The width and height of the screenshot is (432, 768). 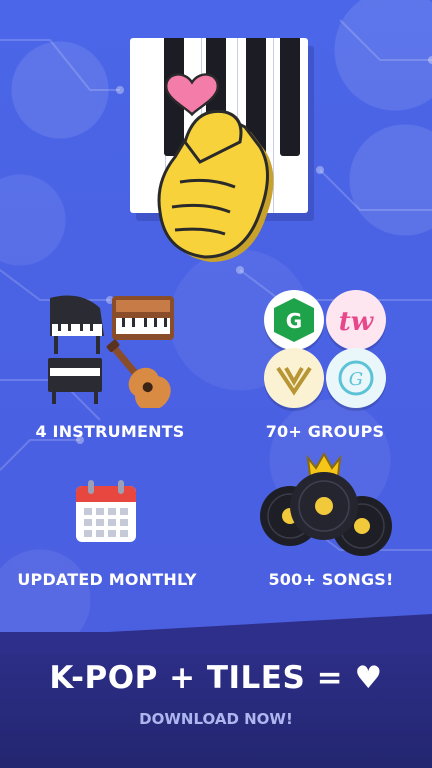 I want to click on group-logo-gold-icon, so click(x=294, y=378).